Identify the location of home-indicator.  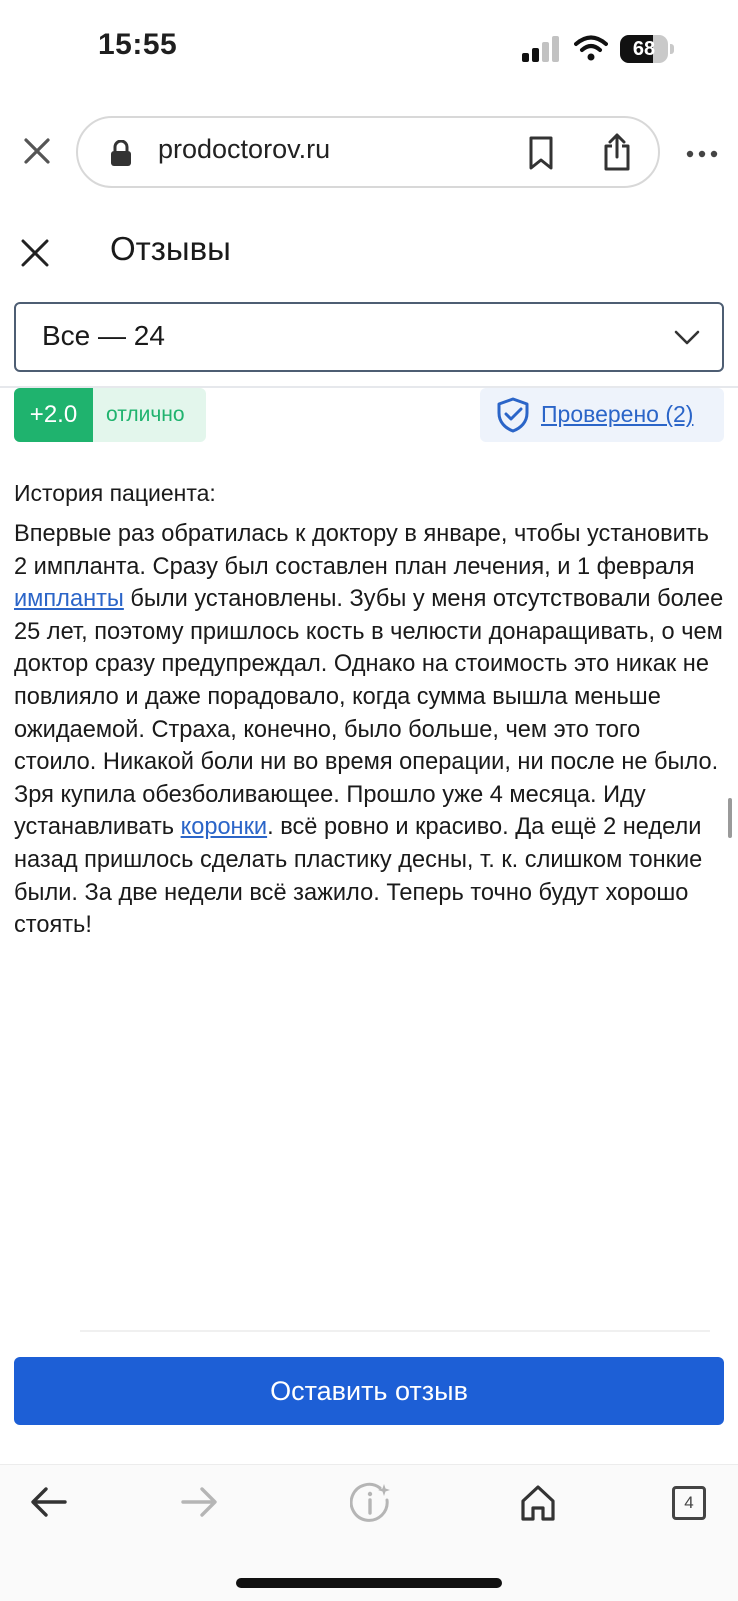
(369, 1583).